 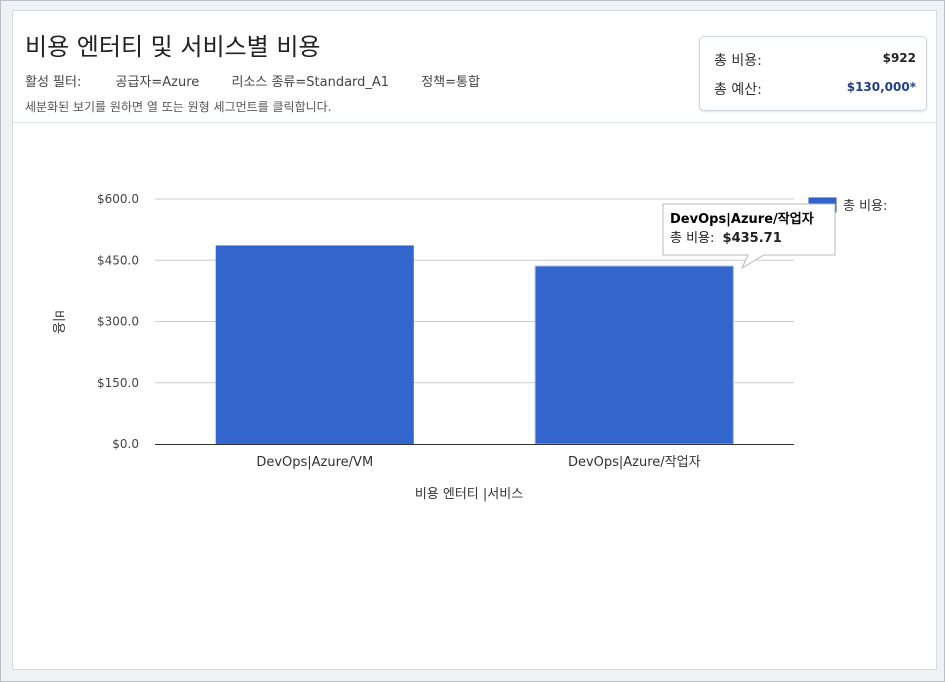 I want to click on x-axis-title: 비용 엔터티 |서비스, so click(x=469, y=494).